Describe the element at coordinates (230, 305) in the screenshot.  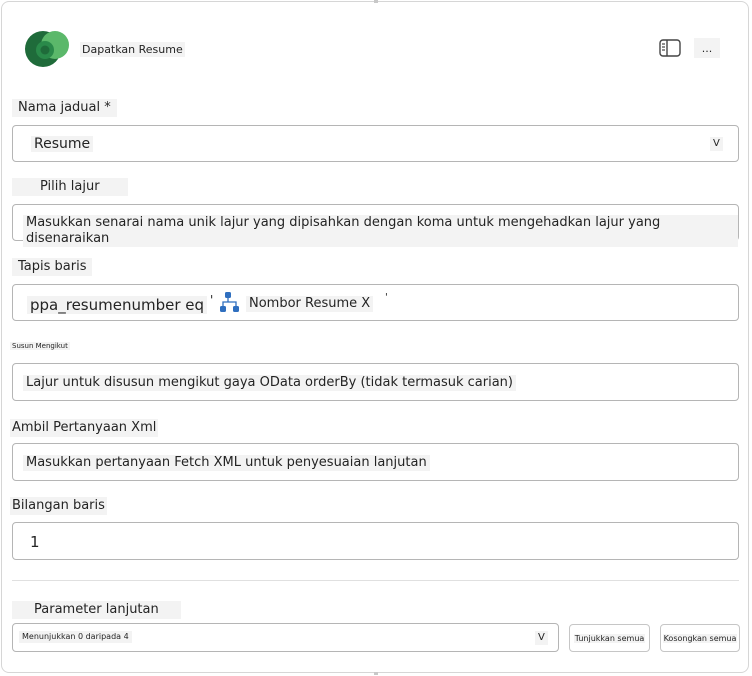
I see `flow-token-icon` at that location.